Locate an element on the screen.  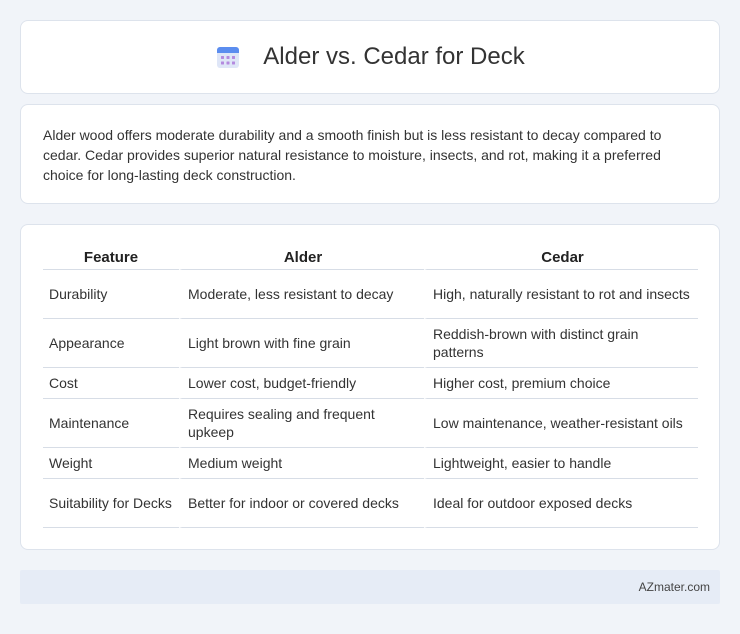
table-cell-alder: Medium weight is located at coordinates (301, 463).